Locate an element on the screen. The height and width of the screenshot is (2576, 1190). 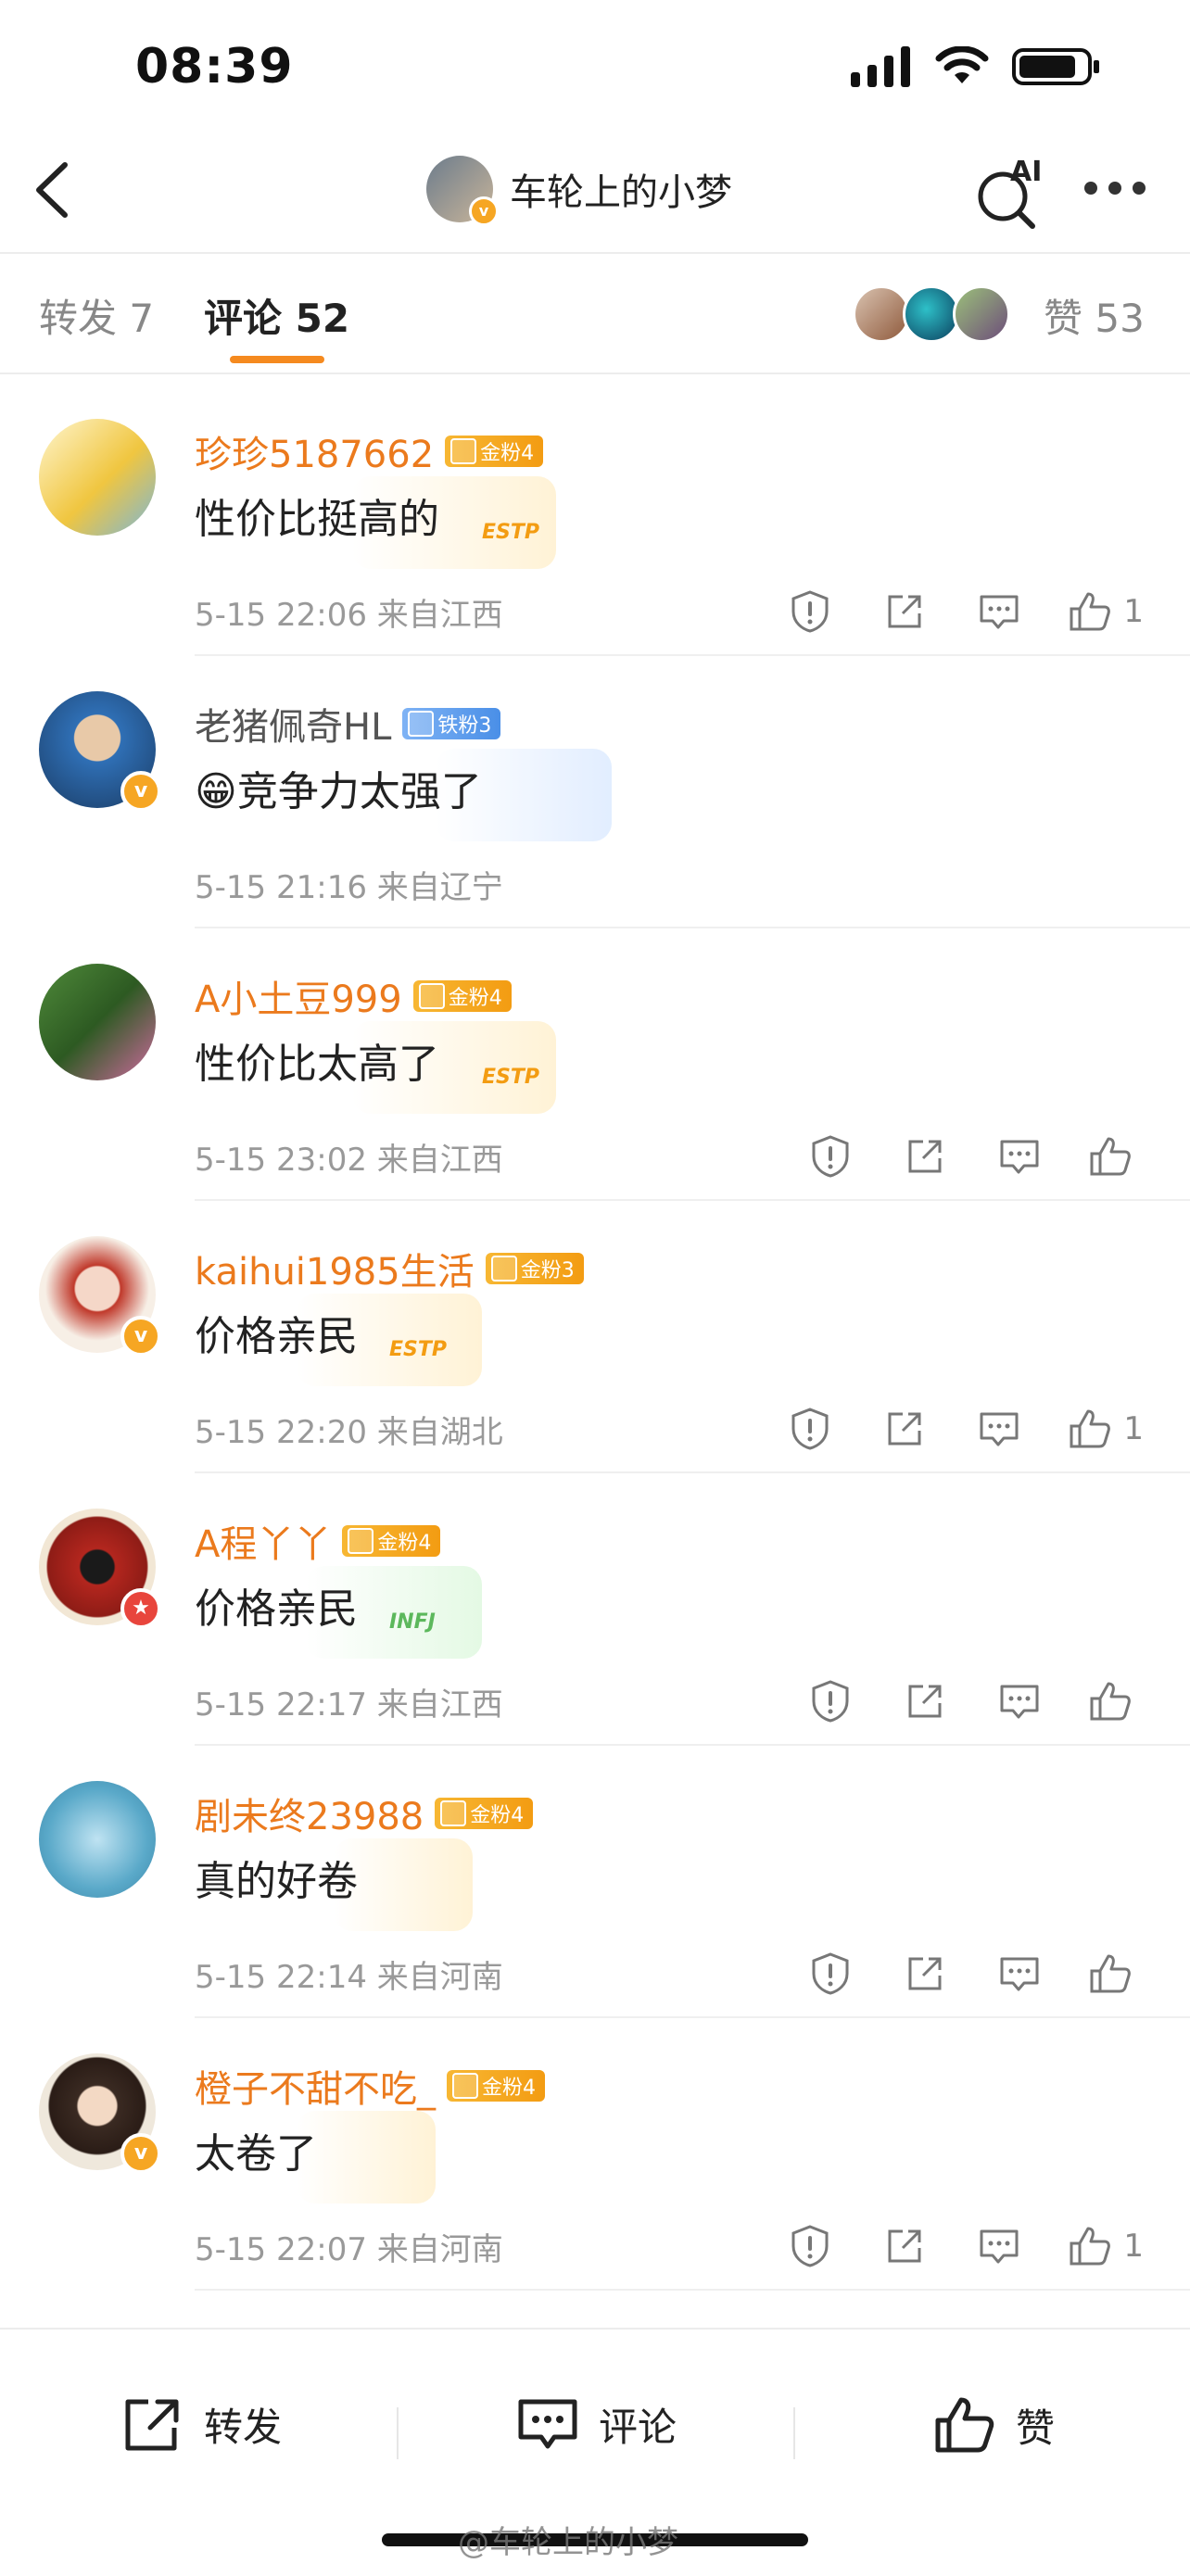
comment-text: 真的好卷 is located at coordinates (276, 1881).